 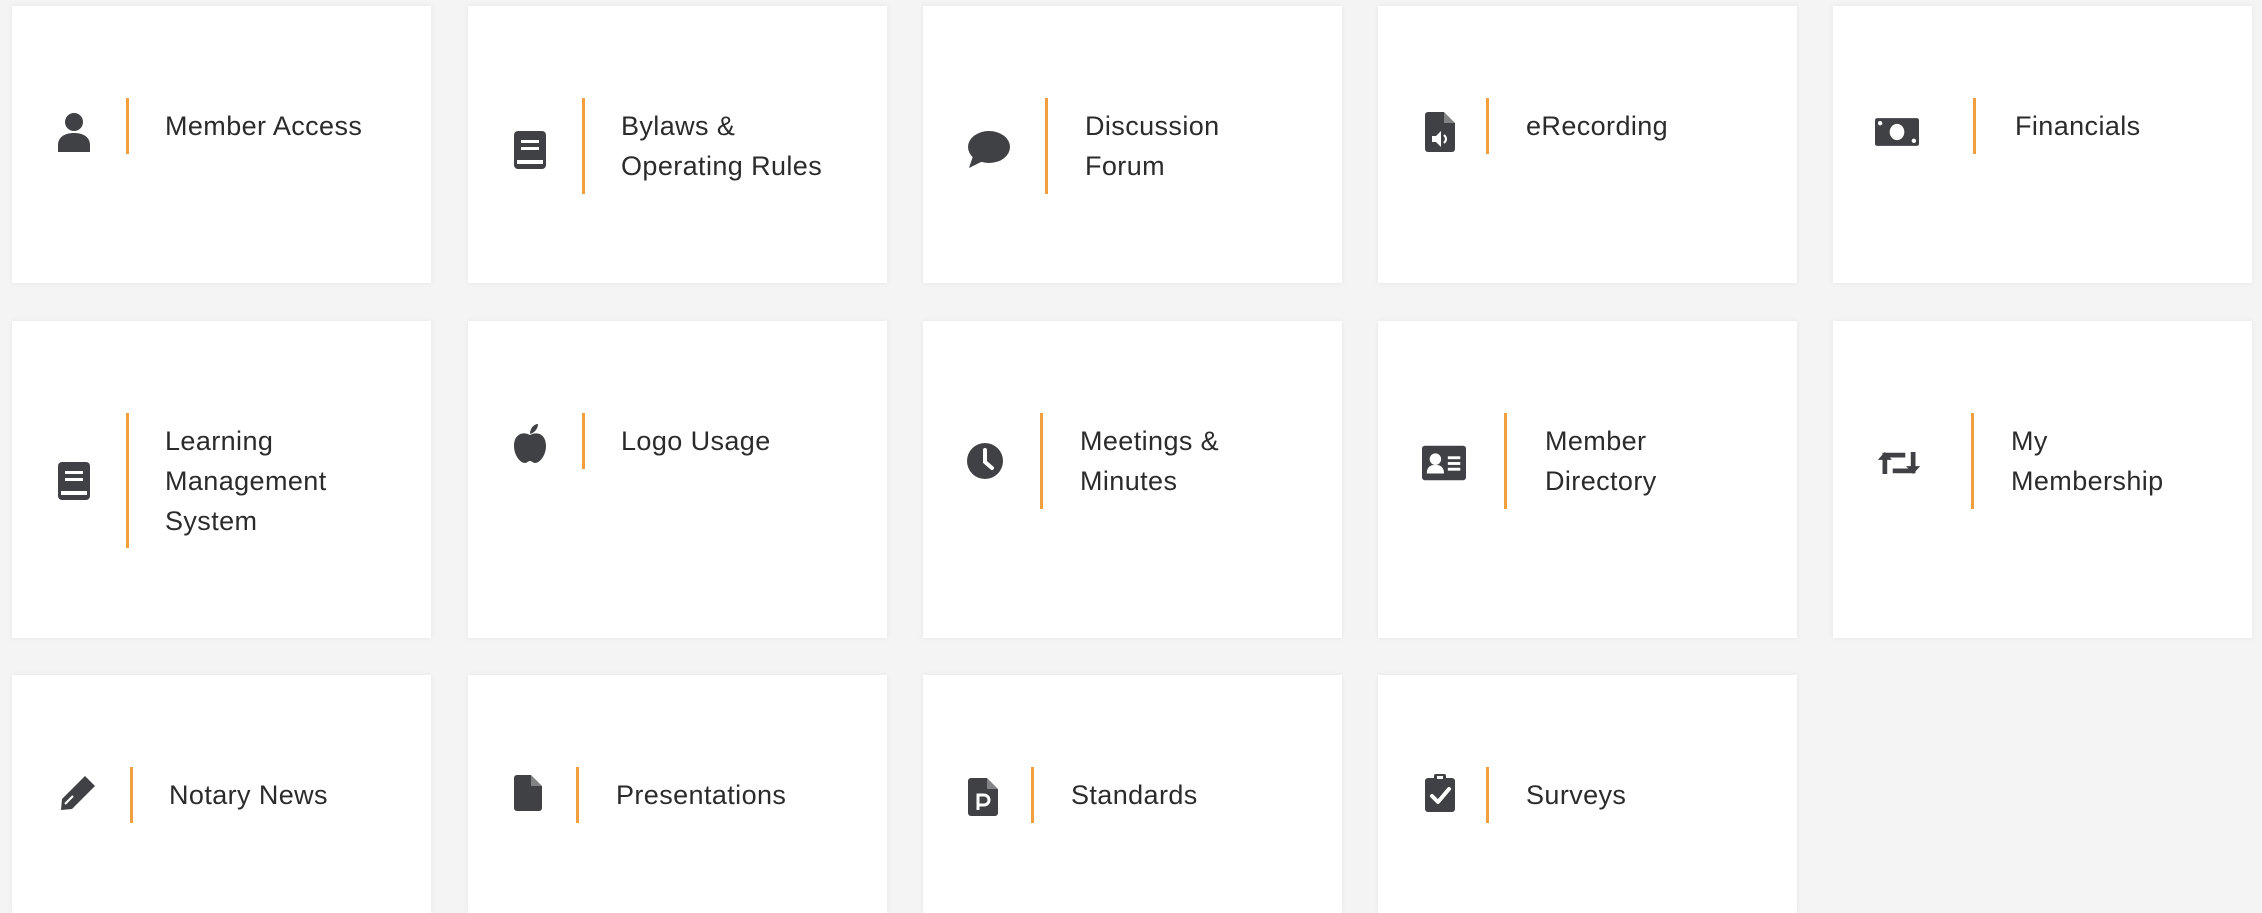 What do you see at coordinates (2078, 126) in the screenshot?
I see `tile-label: Financials` at bounding box center [2078, 126].